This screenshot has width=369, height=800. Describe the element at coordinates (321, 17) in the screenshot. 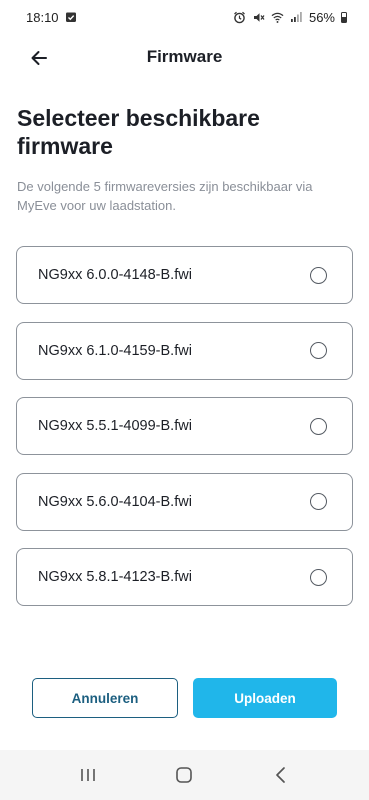

I see `battery-percentage: 56%` at that location.